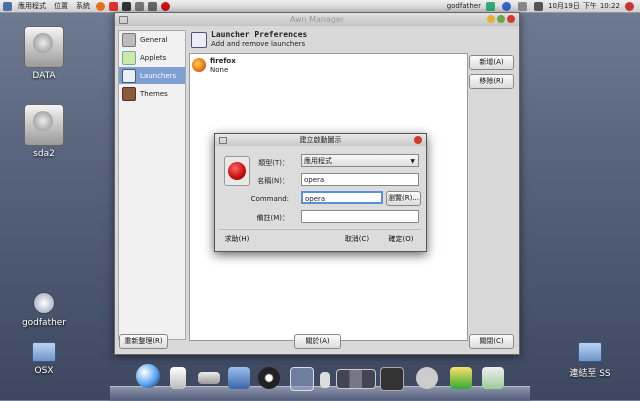 The width and height of the screenshot is (640, 401). What do you see at coordinates (223, 140) in the screenshot?
I see `dialog-menu-icon` at bounding box center [223, 140].